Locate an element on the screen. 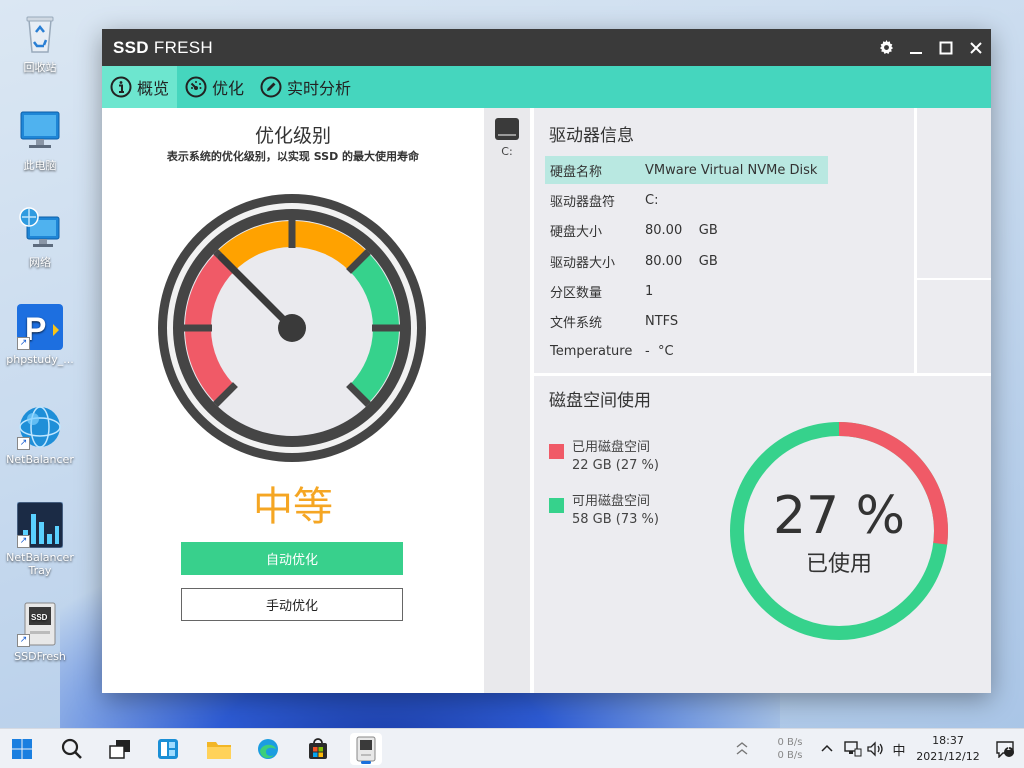  tab-realtime-analysis: 实时分析 is located at coordinates (305, 87).